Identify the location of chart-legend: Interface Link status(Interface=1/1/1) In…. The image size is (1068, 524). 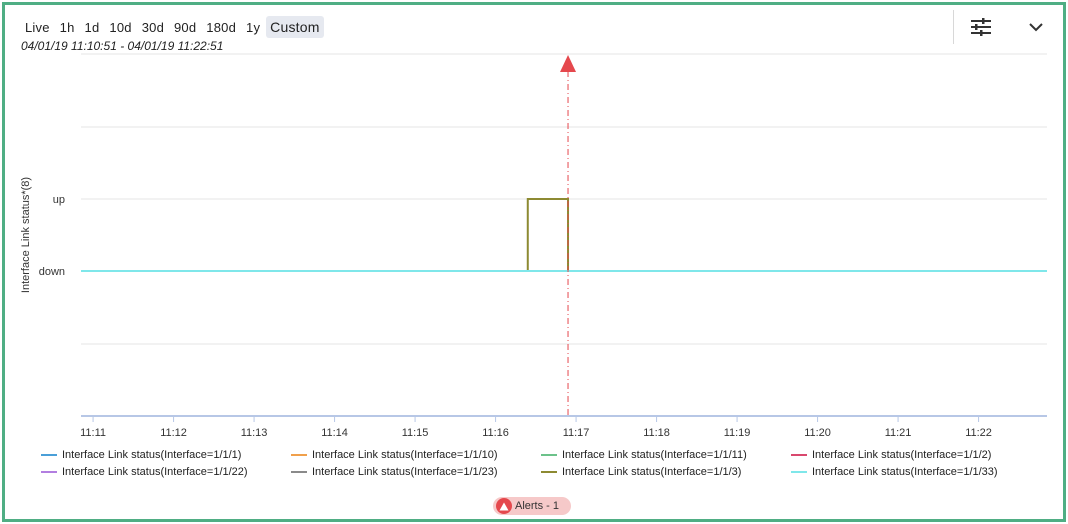
(541, 463).